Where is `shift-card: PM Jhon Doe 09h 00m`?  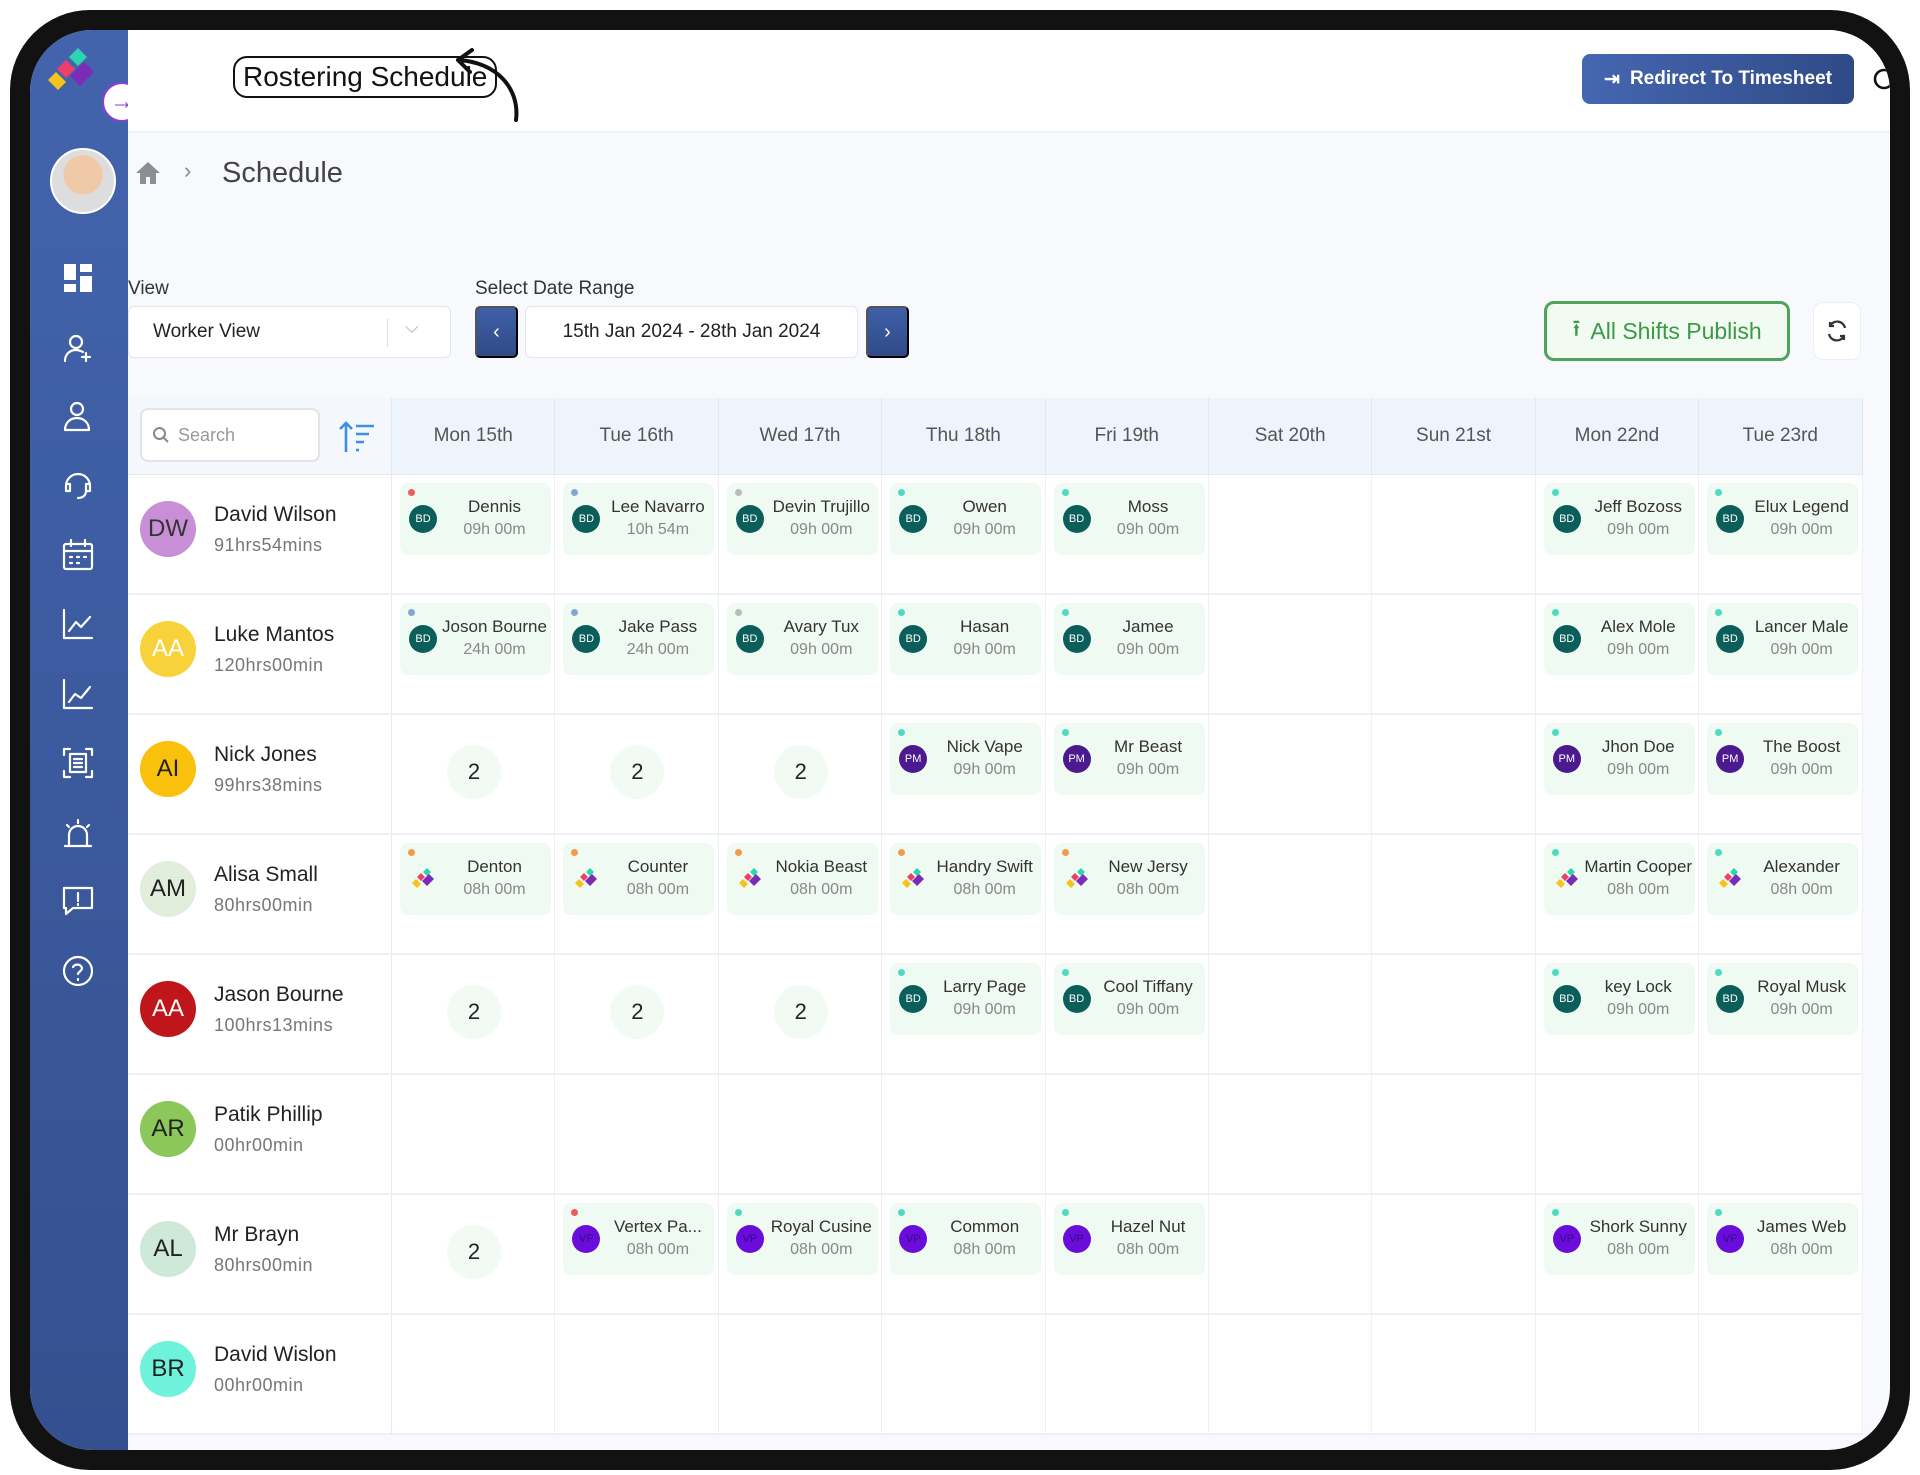
shift-card: PM Jhon Doe 09h 00m is located at coordinates (1619, 759).